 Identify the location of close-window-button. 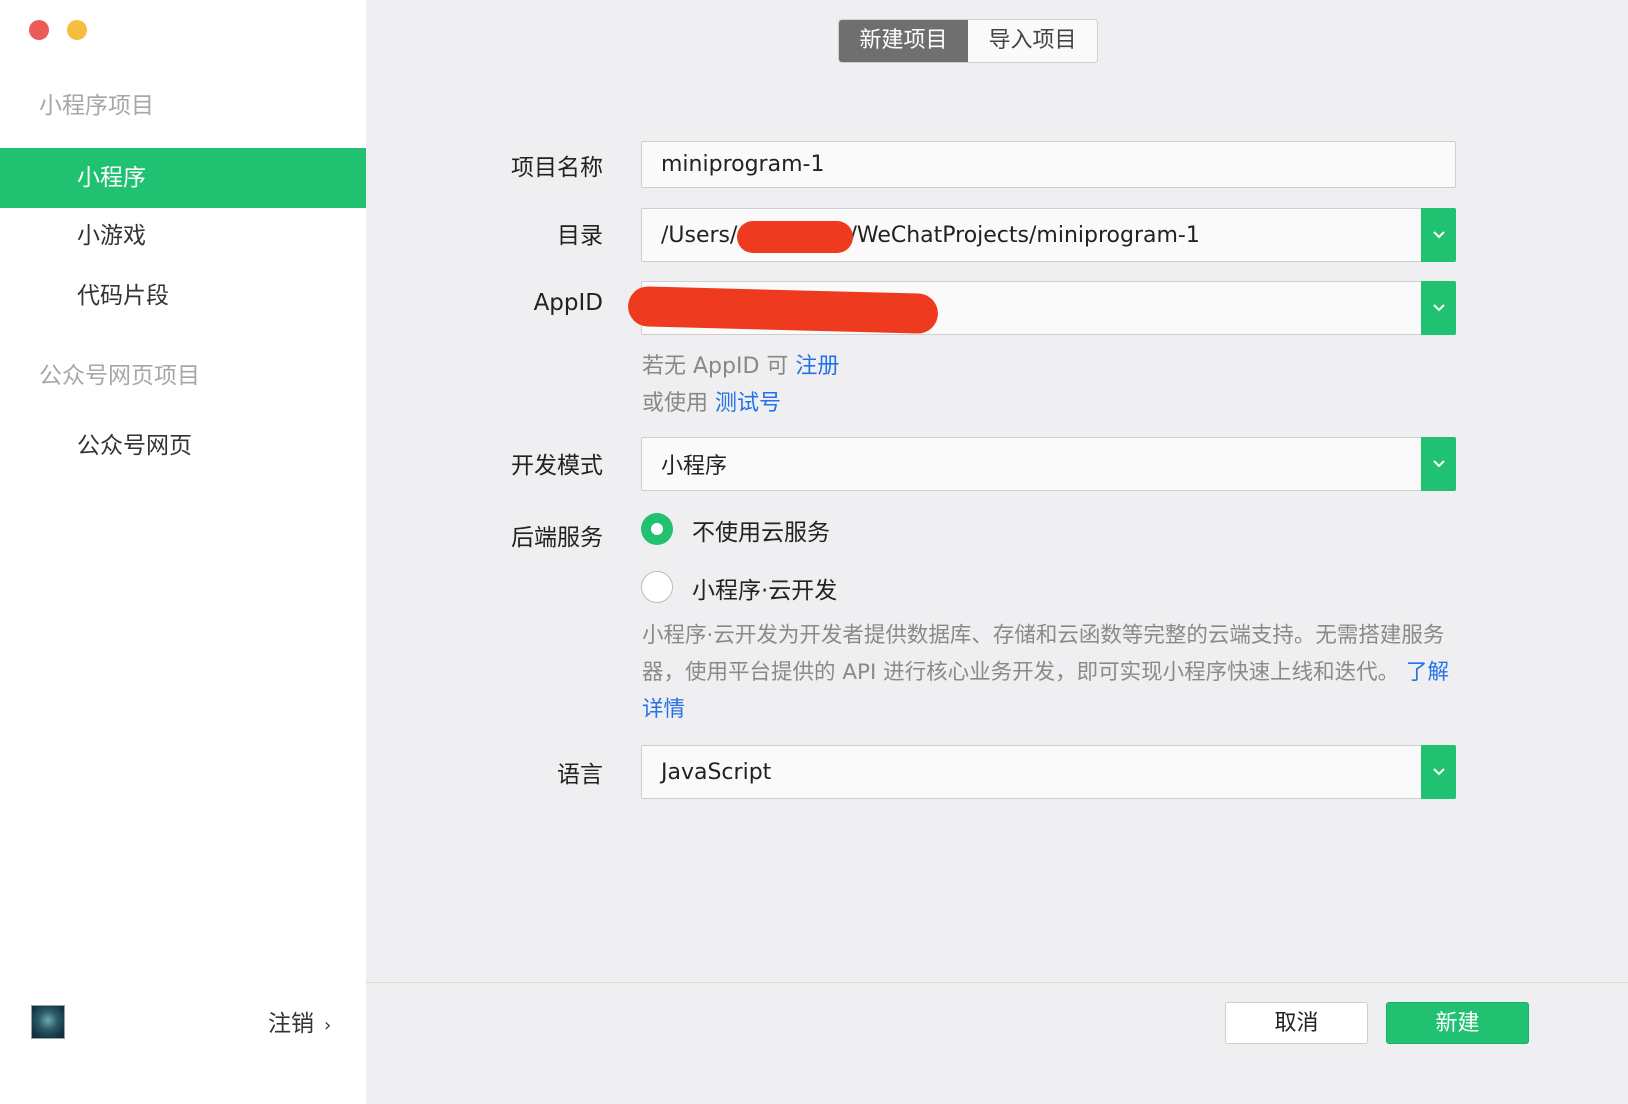
(39, 30).